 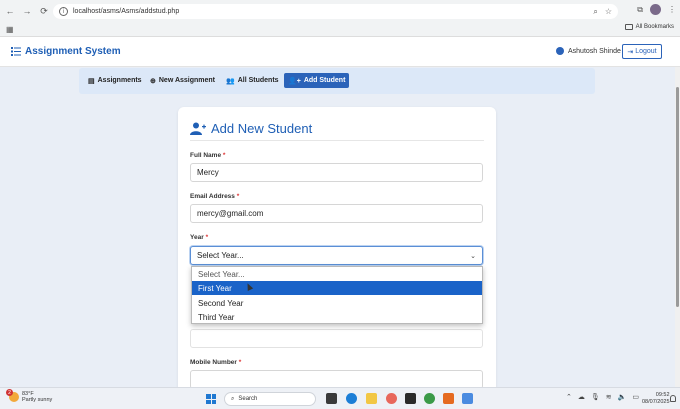 I want to click on task-view-icon, so click(x=331, y=398).